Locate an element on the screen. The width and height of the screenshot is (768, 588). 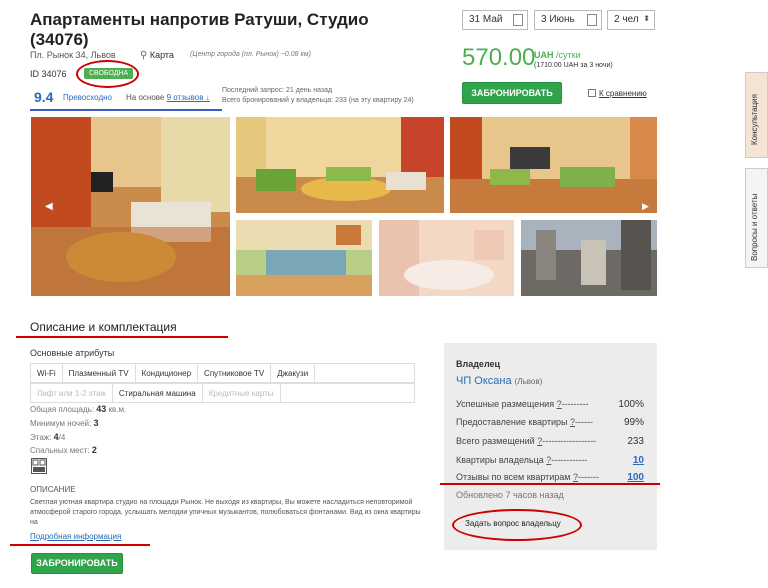
rating-score: 9.4 is located at coordinates (44, 97).